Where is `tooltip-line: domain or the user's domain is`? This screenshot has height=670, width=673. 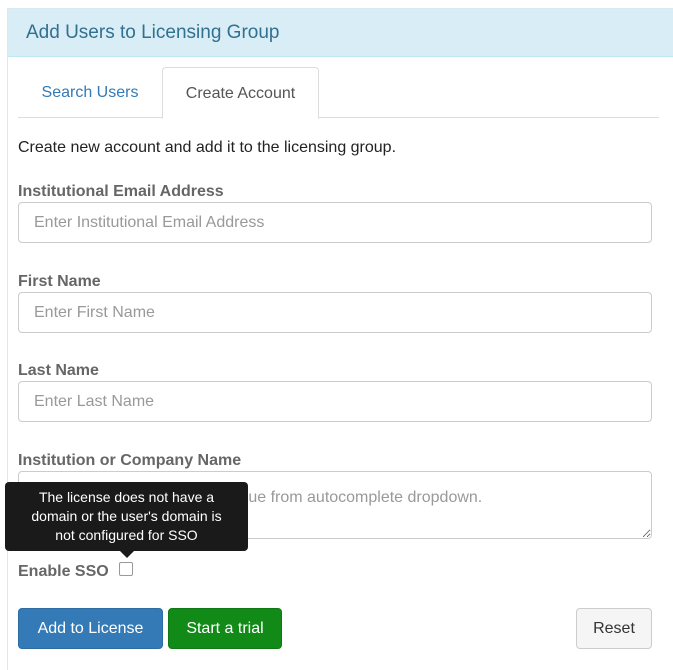 tooltip-line: domain or the user's domain is is located at coordinates (126, 516).